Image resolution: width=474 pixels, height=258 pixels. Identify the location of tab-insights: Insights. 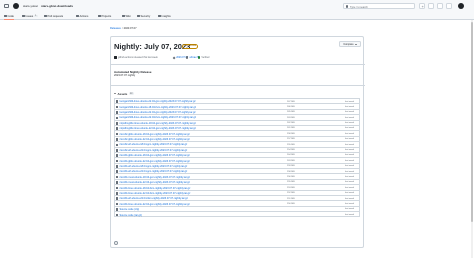
(164, 16).